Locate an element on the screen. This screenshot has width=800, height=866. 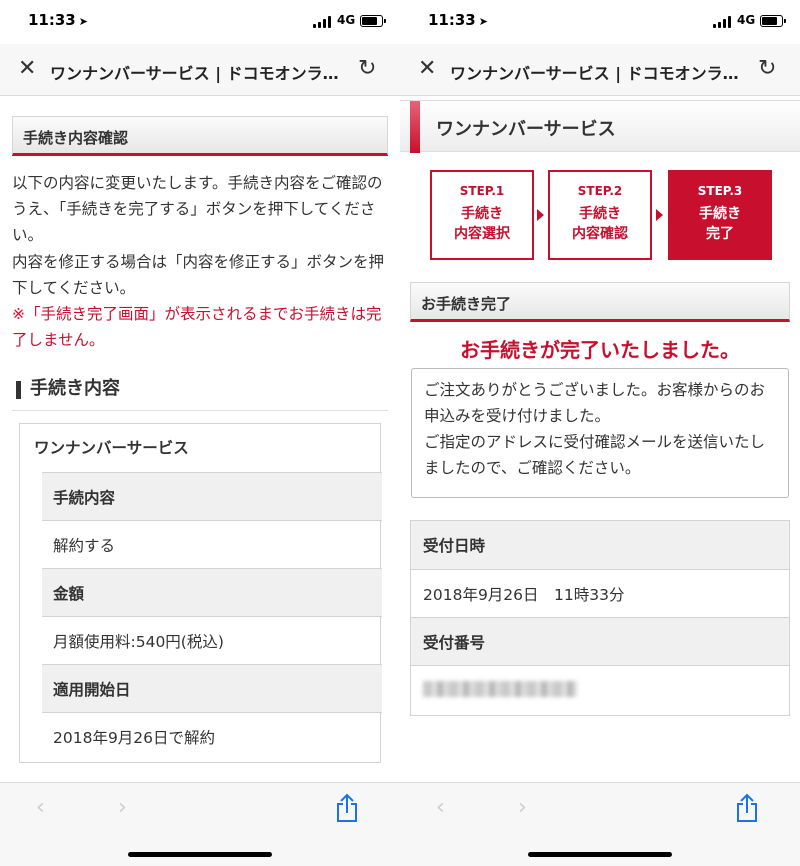
warning-text: ※「手続き完了画面」が表示されるまでお手続きは完了しません。 is located at coordinates (197, 327).